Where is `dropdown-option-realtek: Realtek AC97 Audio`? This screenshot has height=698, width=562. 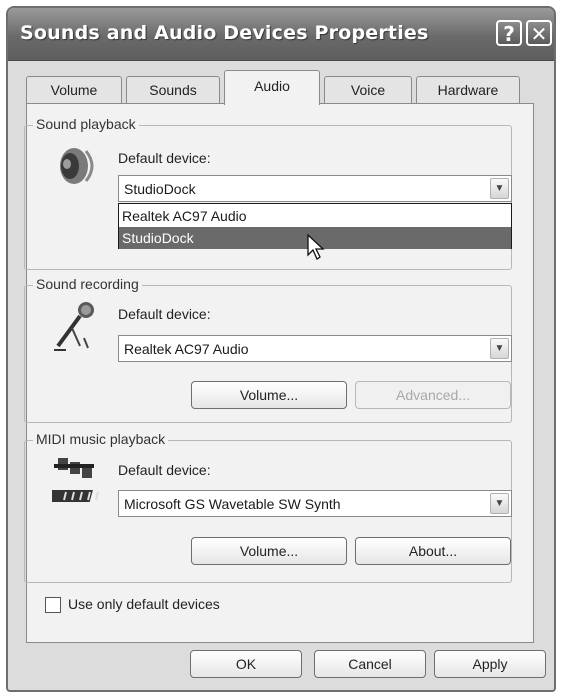 dropdown-option-realtek: Realtek AC97 Audio is located at coordinates (315, 216).